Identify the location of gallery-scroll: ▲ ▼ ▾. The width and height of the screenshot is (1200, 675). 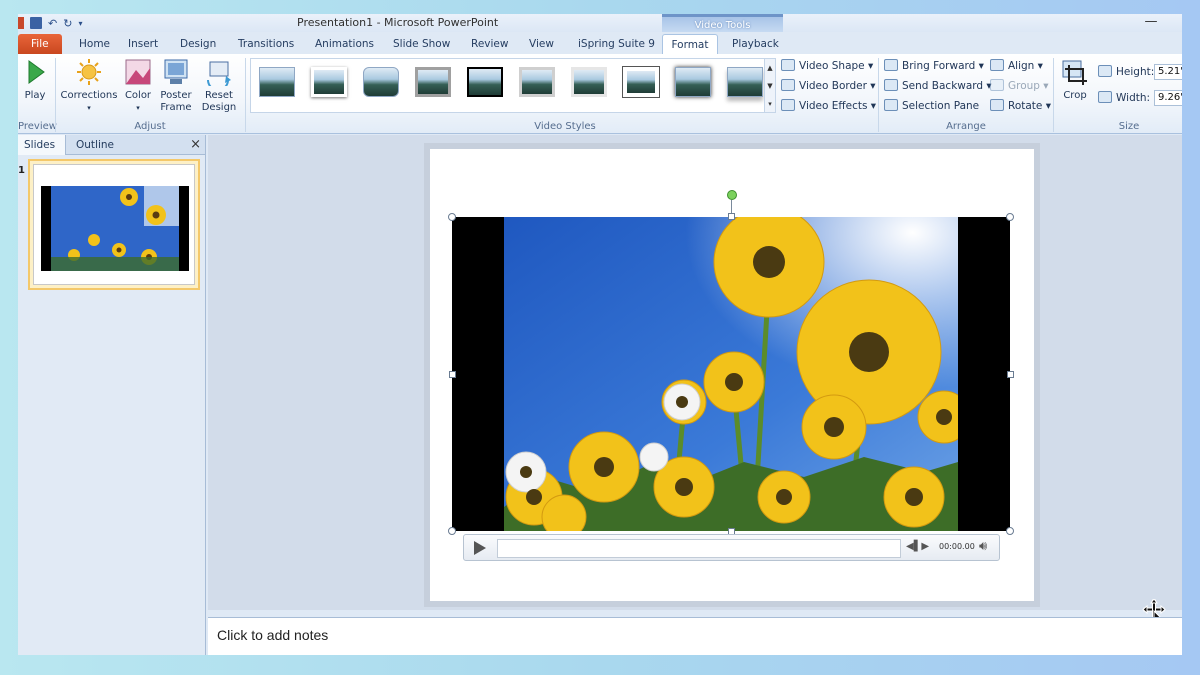
(770, 85).